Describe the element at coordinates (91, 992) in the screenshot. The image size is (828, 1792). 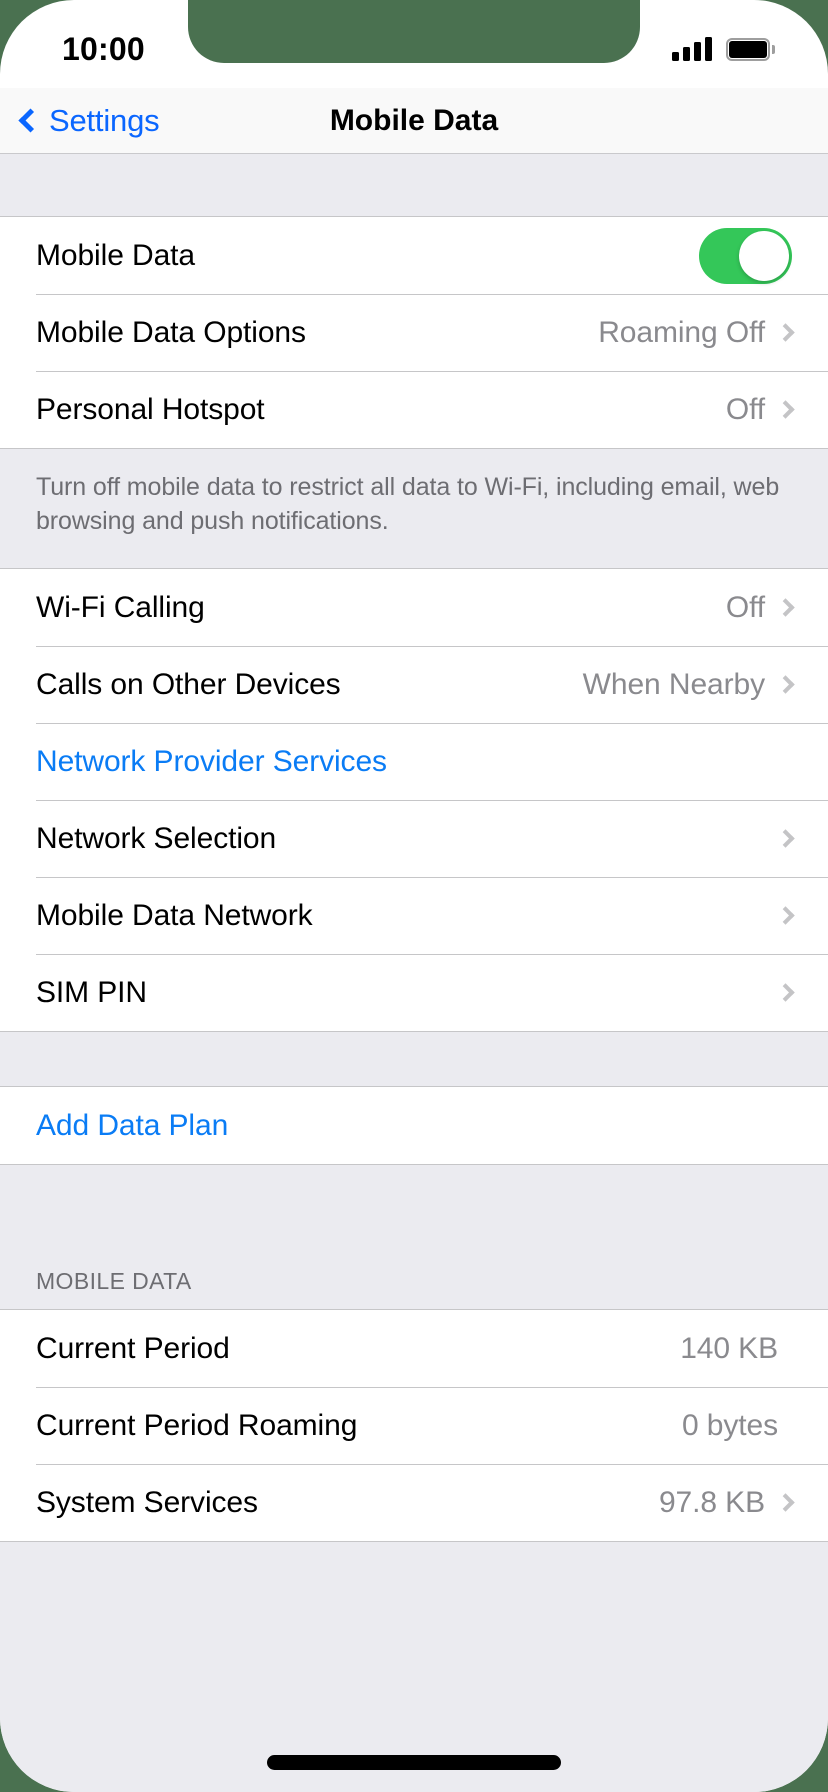
I see `row-label: SIM PIN` at that location.